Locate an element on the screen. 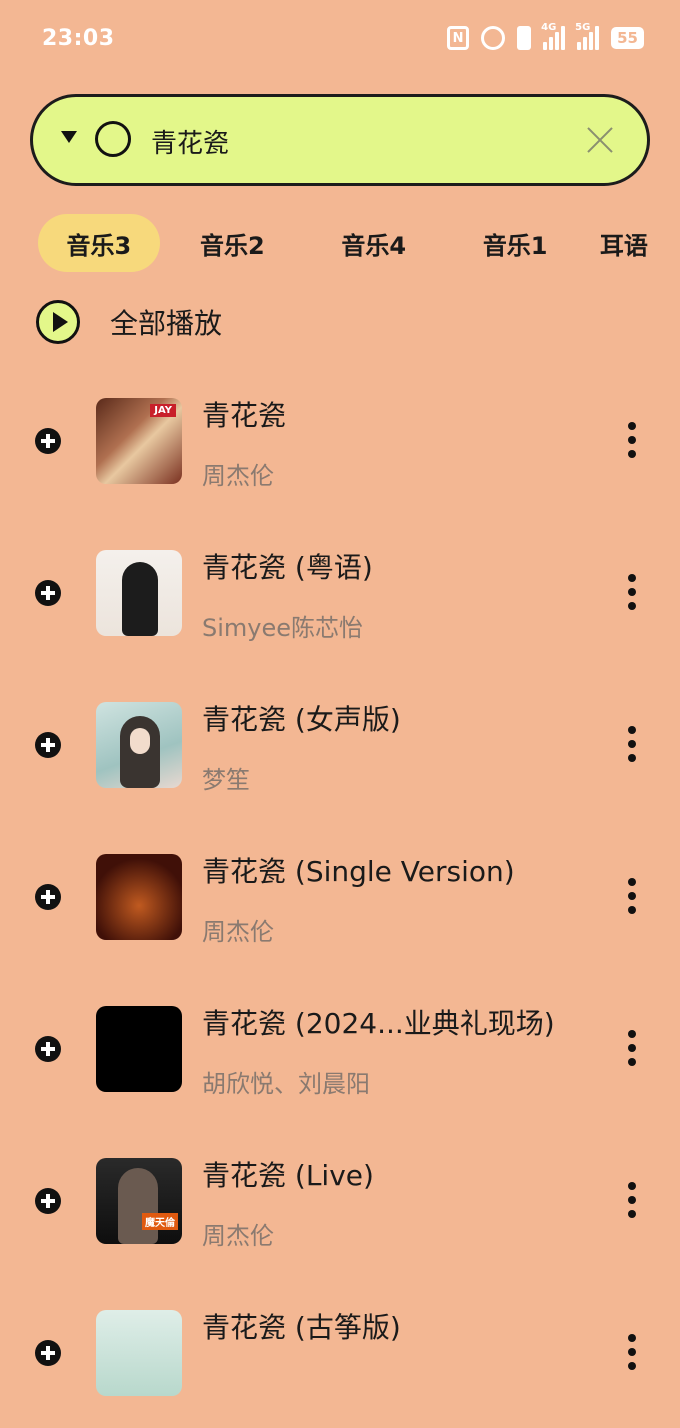  song-title: 青花瓷 (Single Version) is located at coordinates (358, 871).